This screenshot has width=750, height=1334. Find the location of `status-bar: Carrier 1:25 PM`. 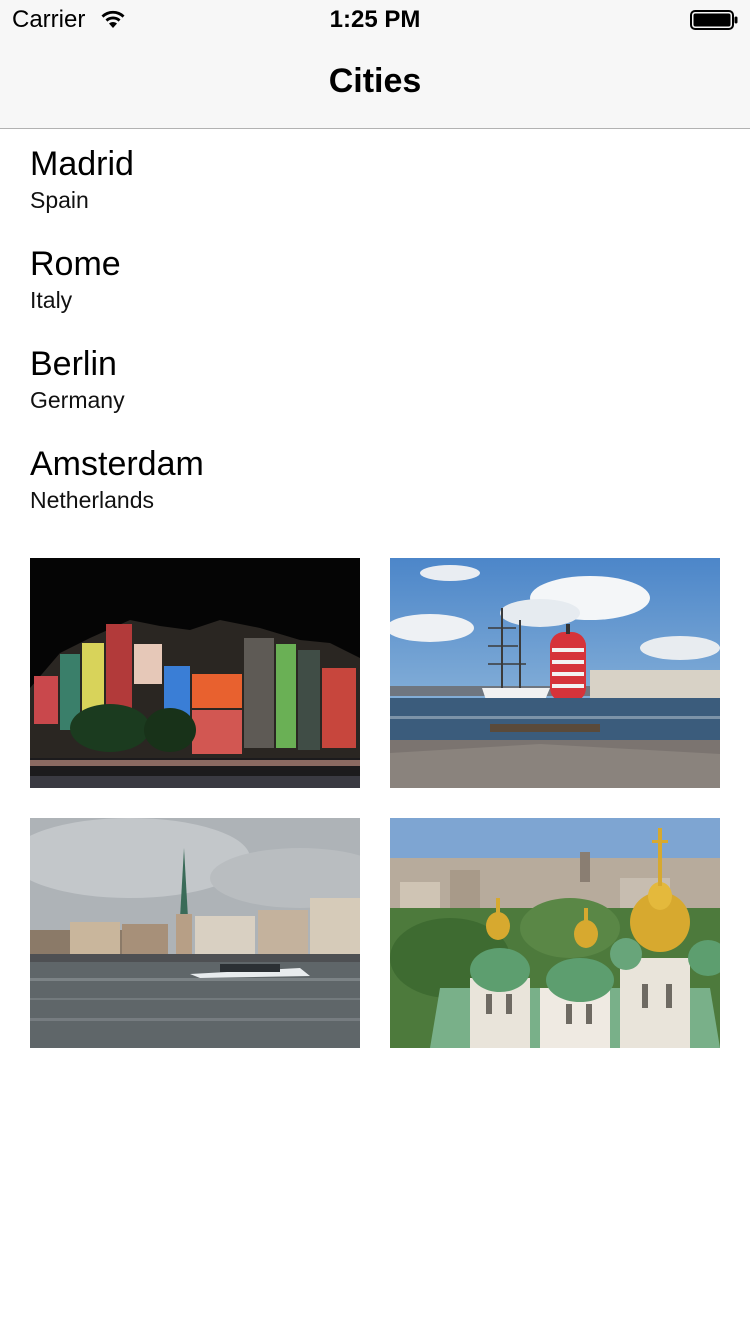

status-bar: Carrier 1:25 PM is located at coordinates (375, 20).